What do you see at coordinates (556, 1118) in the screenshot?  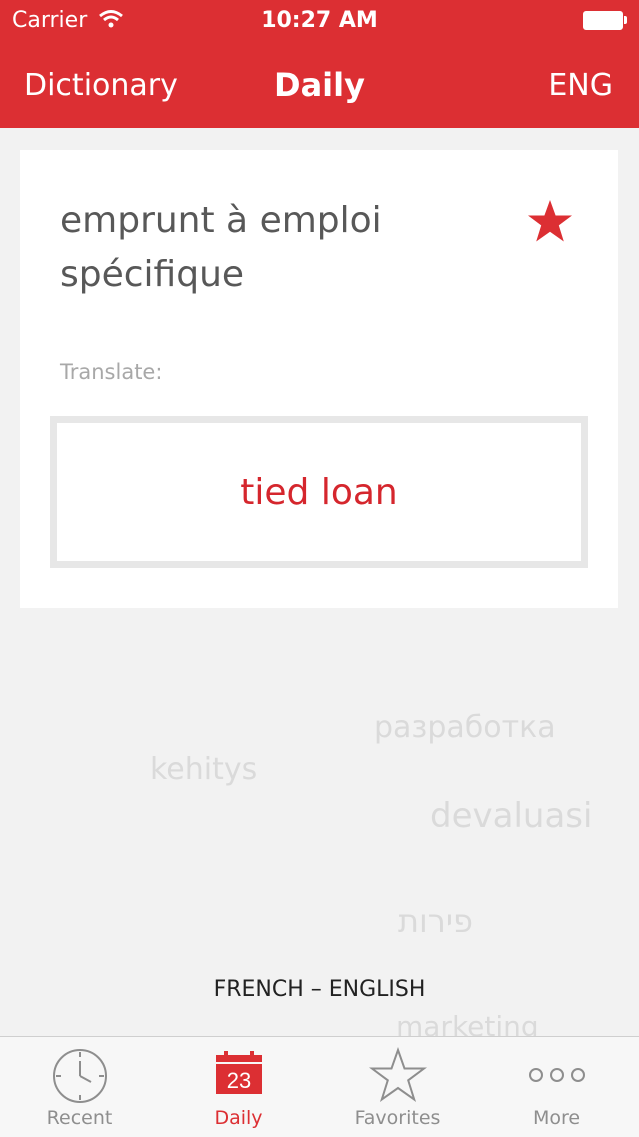 I see `tab-label: More` at bounding box center [556, 1118].